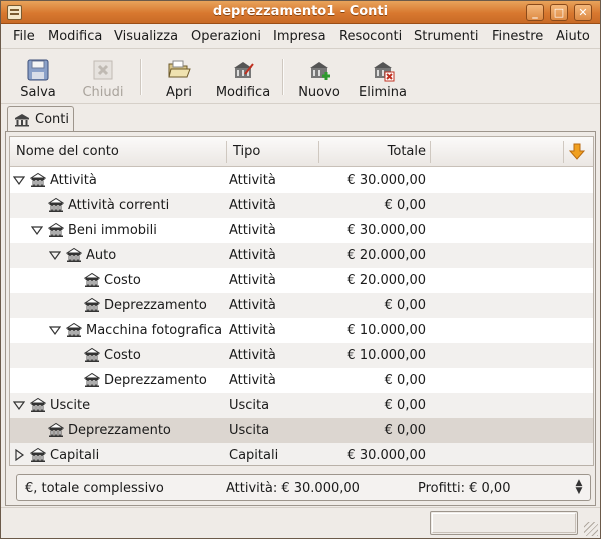  What do you see at coordinates (301, 454) in the screenshot?
I see `account-row: Capitali Capitali € 30.000,00` at bounding box center [301, 454].